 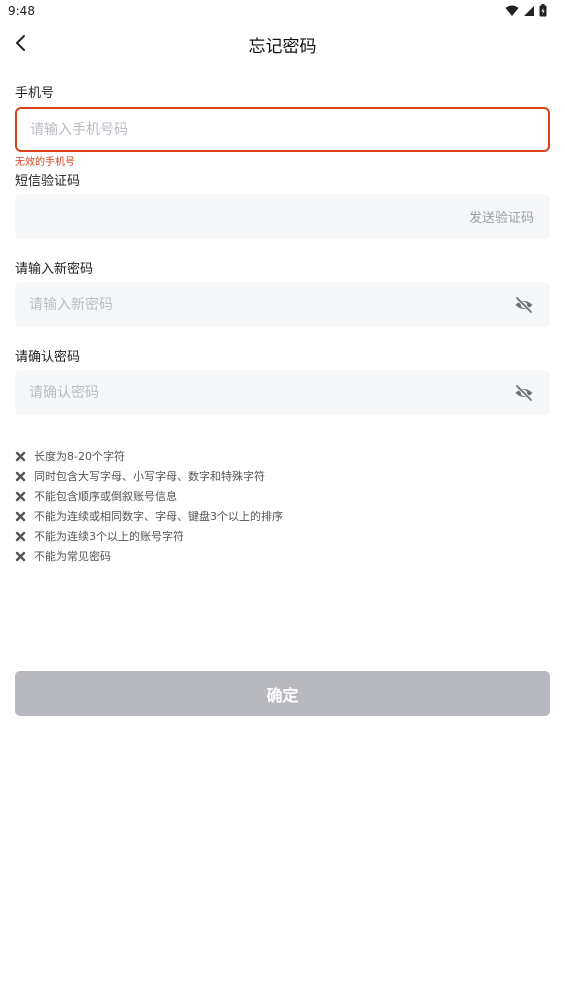 I want to click on rule-item: 不能为常见密码, so click(x=149, y=556).